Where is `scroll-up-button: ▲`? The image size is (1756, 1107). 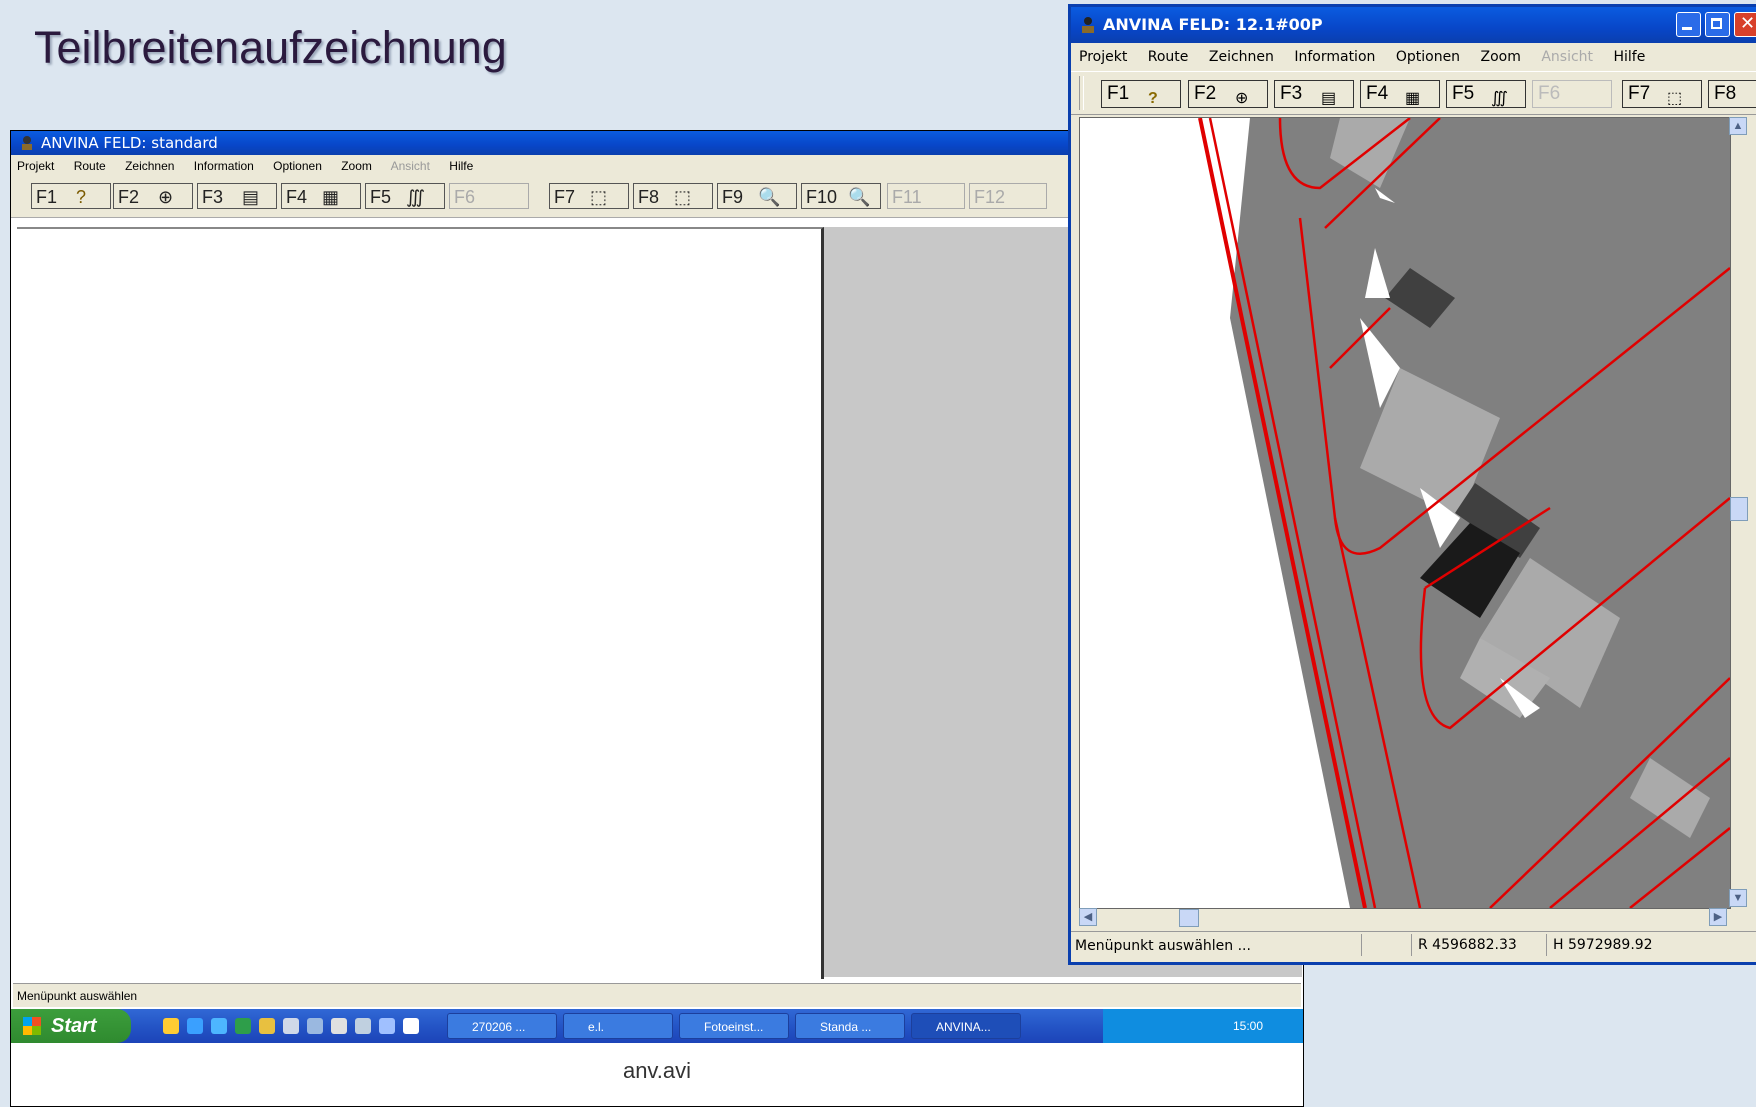 scroll-up-button: ▲ is located at coordinates (1738, 126).